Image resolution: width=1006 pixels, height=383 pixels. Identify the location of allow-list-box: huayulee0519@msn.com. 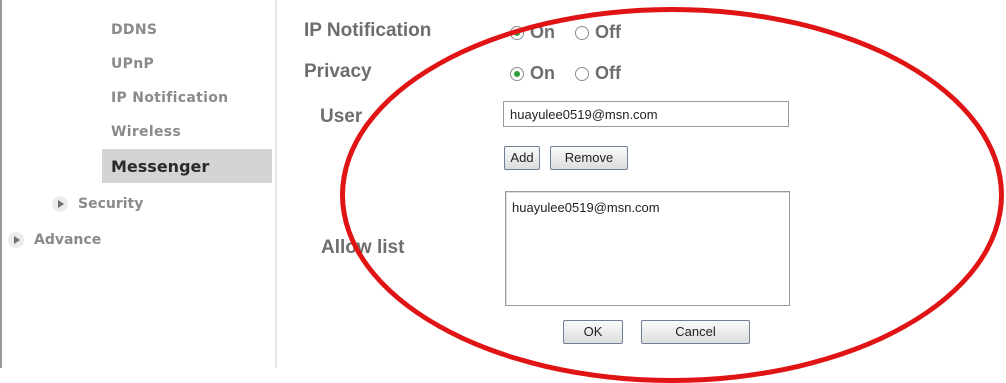
(647, 248).